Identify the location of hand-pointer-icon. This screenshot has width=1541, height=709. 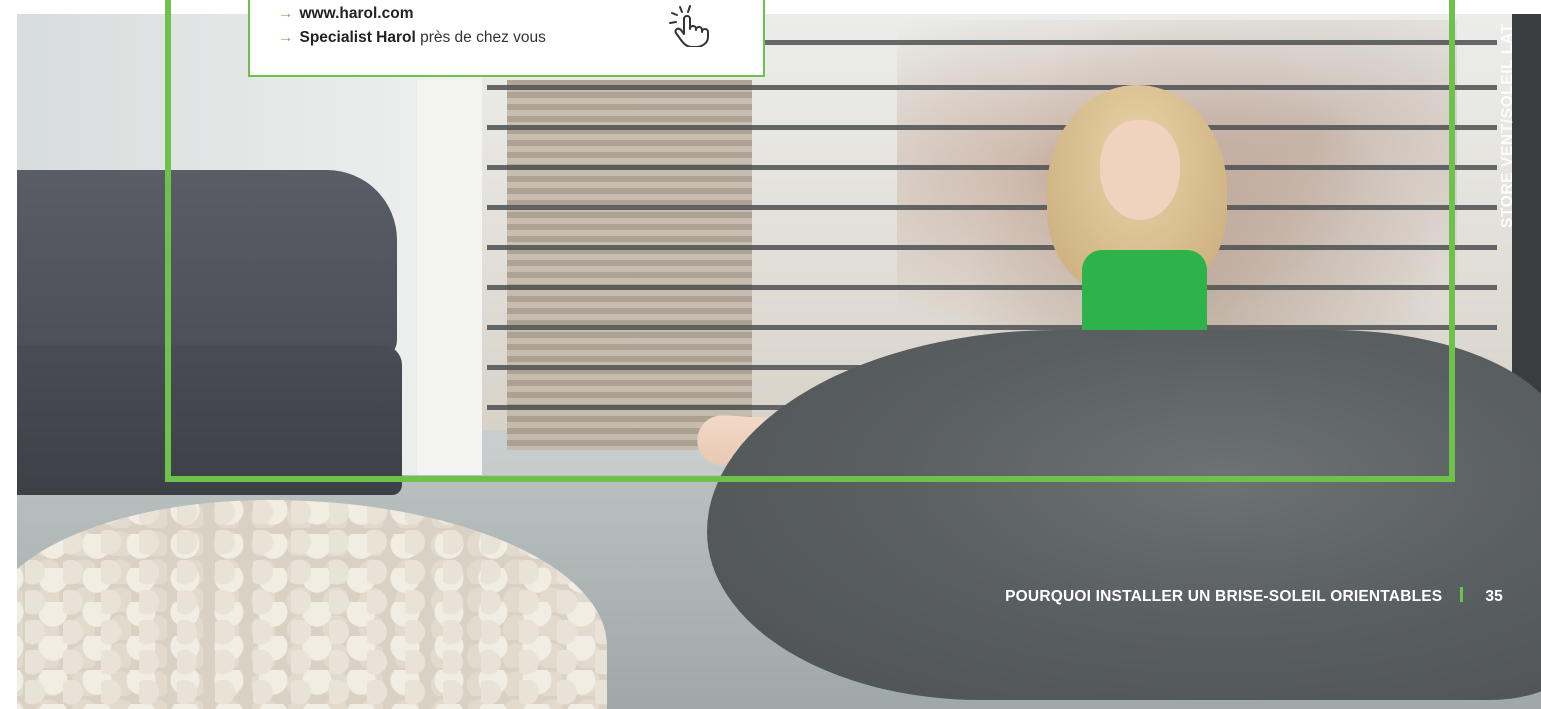
(689, 26).